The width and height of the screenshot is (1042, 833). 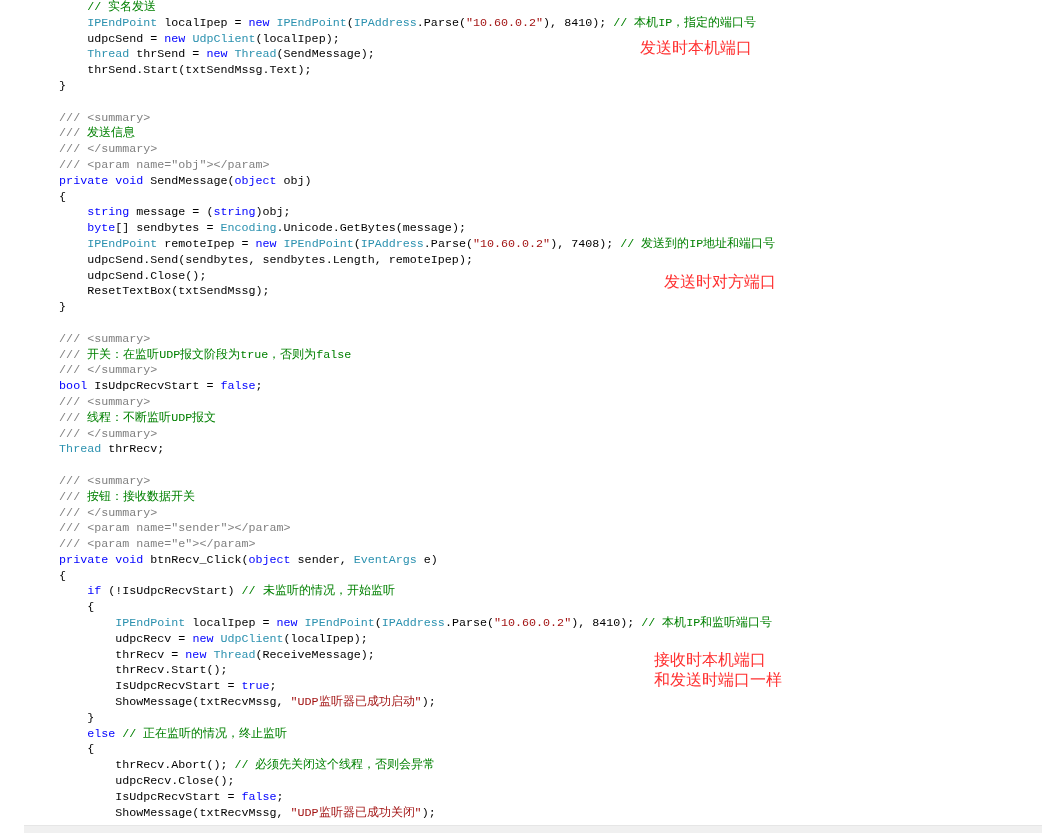 I want to click on code-line: byte[] sendbytes = Encoding.Unicode.GetBytes(message);, so click(x=276, y=229).